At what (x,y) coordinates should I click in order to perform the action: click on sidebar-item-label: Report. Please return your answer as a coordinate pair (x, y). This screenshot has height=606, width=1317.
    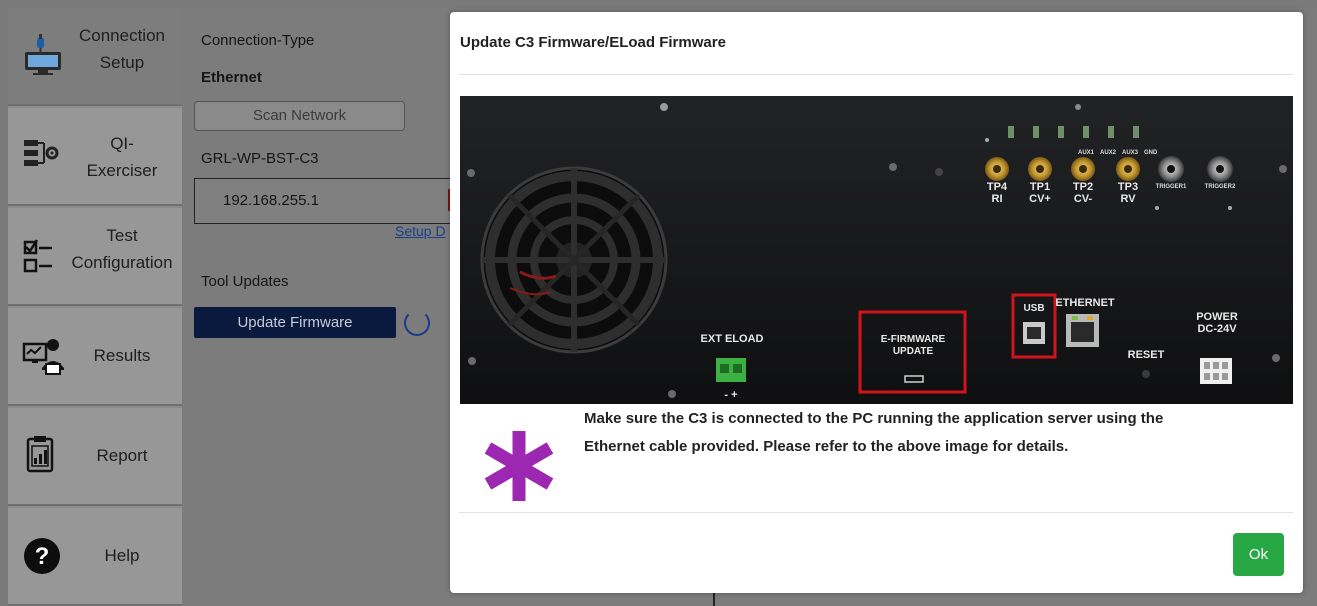
    Looking at the image, I should click on (122, 455).